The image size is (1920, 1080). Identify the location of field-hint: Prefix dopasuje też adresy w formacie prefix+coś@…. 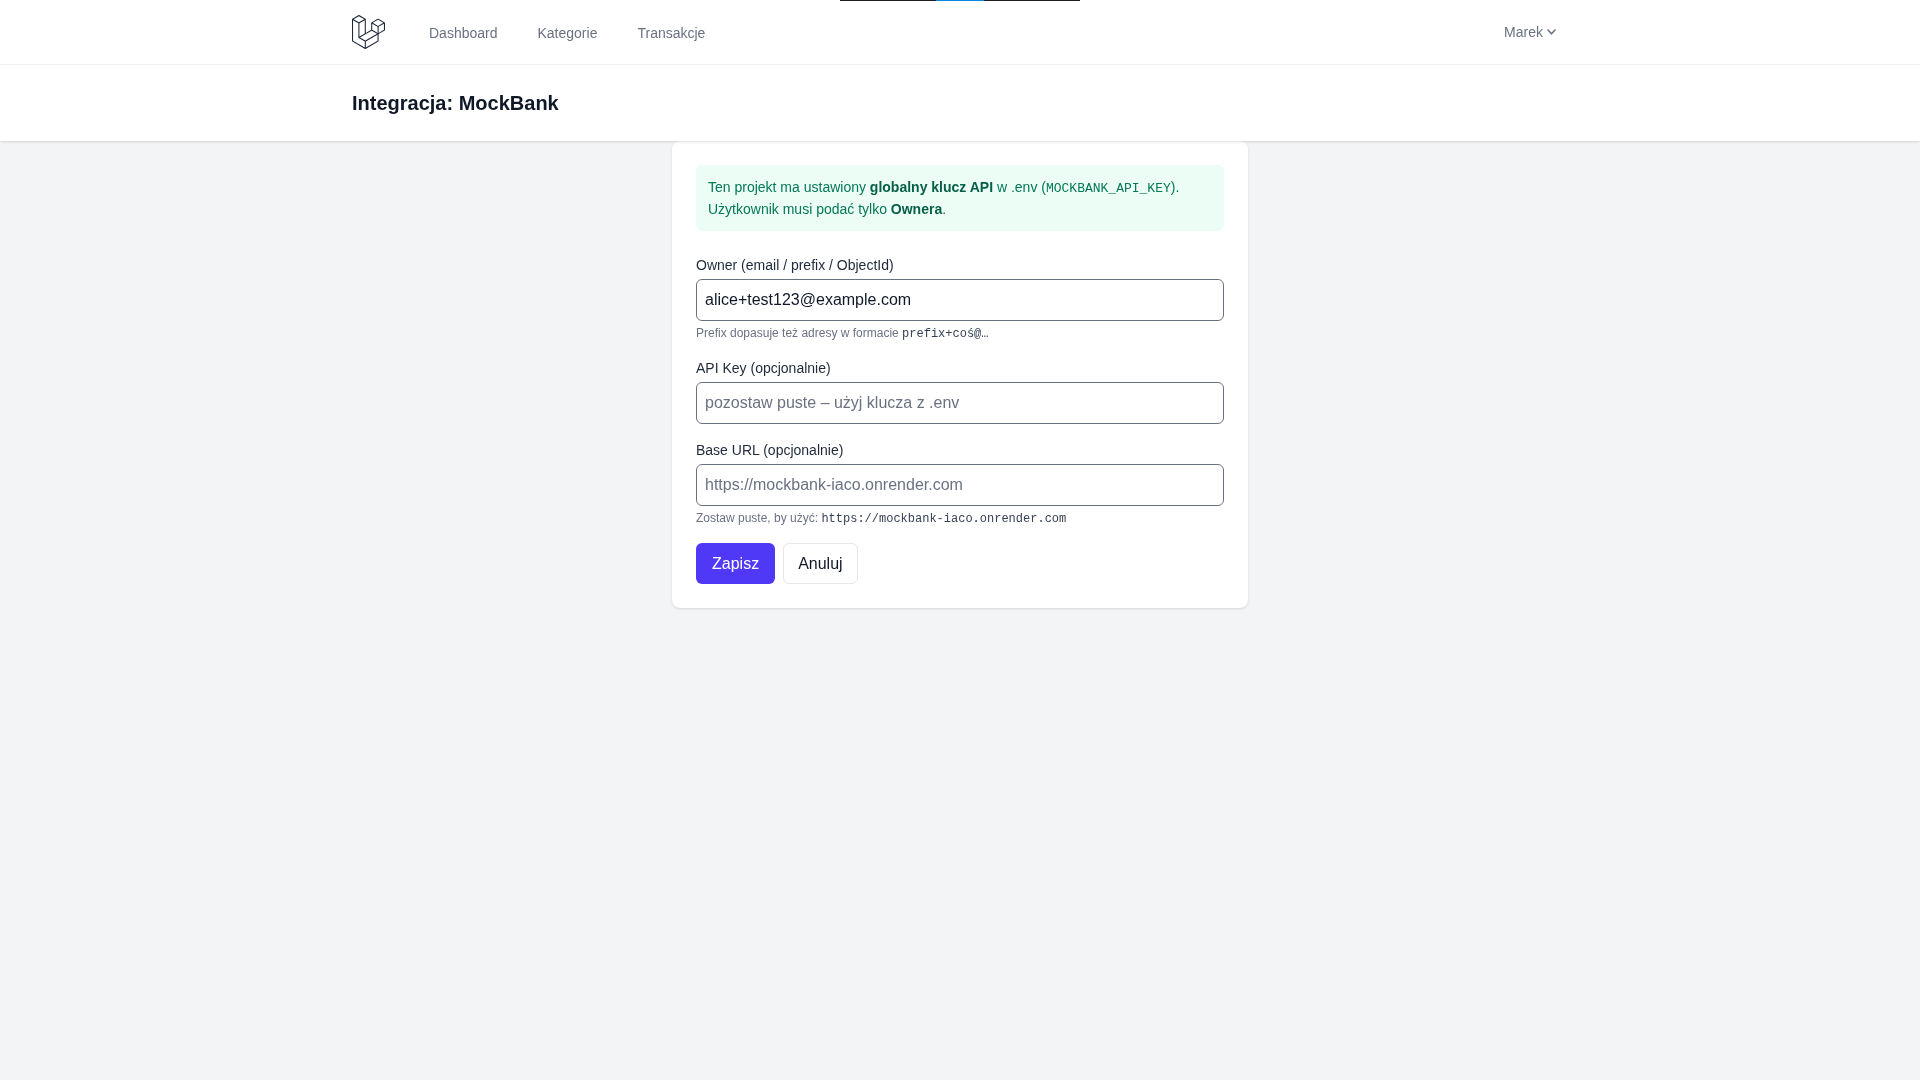
(843, 333).